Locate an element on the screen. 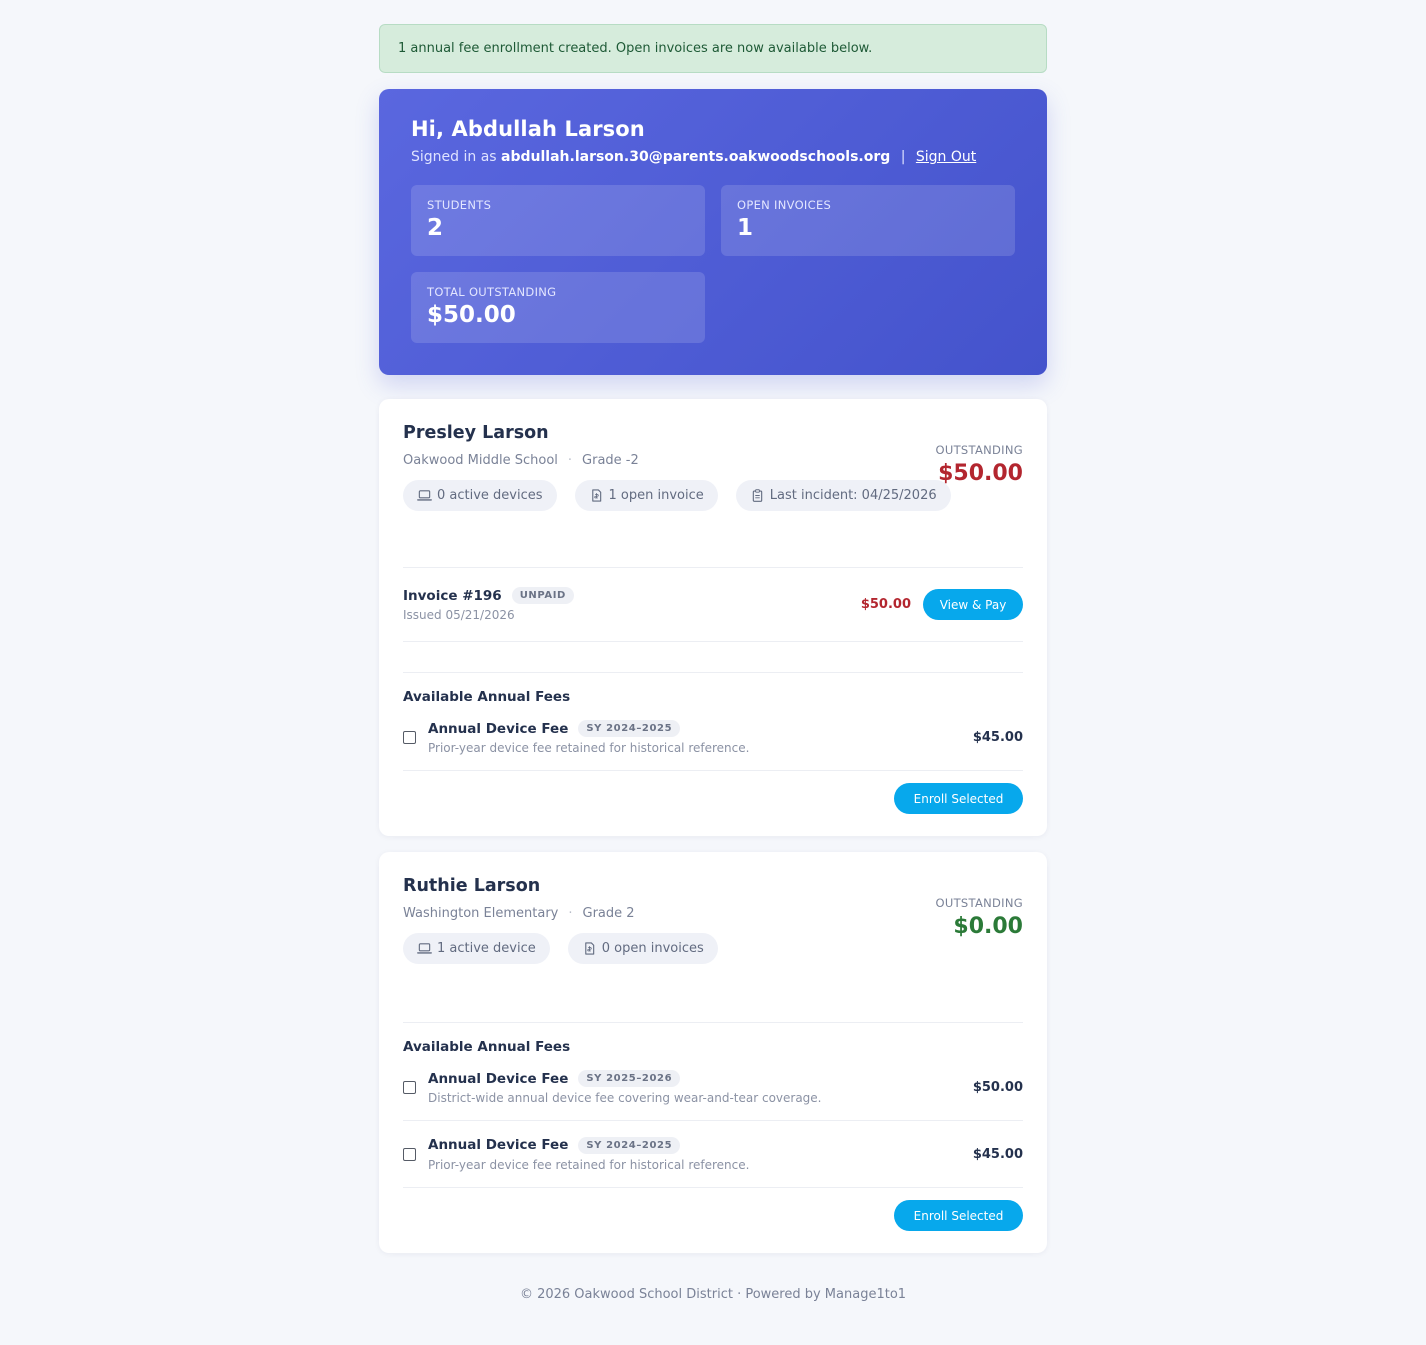 This screenshot has width=1426, height=1345. invoice-issued-date: Issued 05/21/2026 is located at coordinates (459, 615).